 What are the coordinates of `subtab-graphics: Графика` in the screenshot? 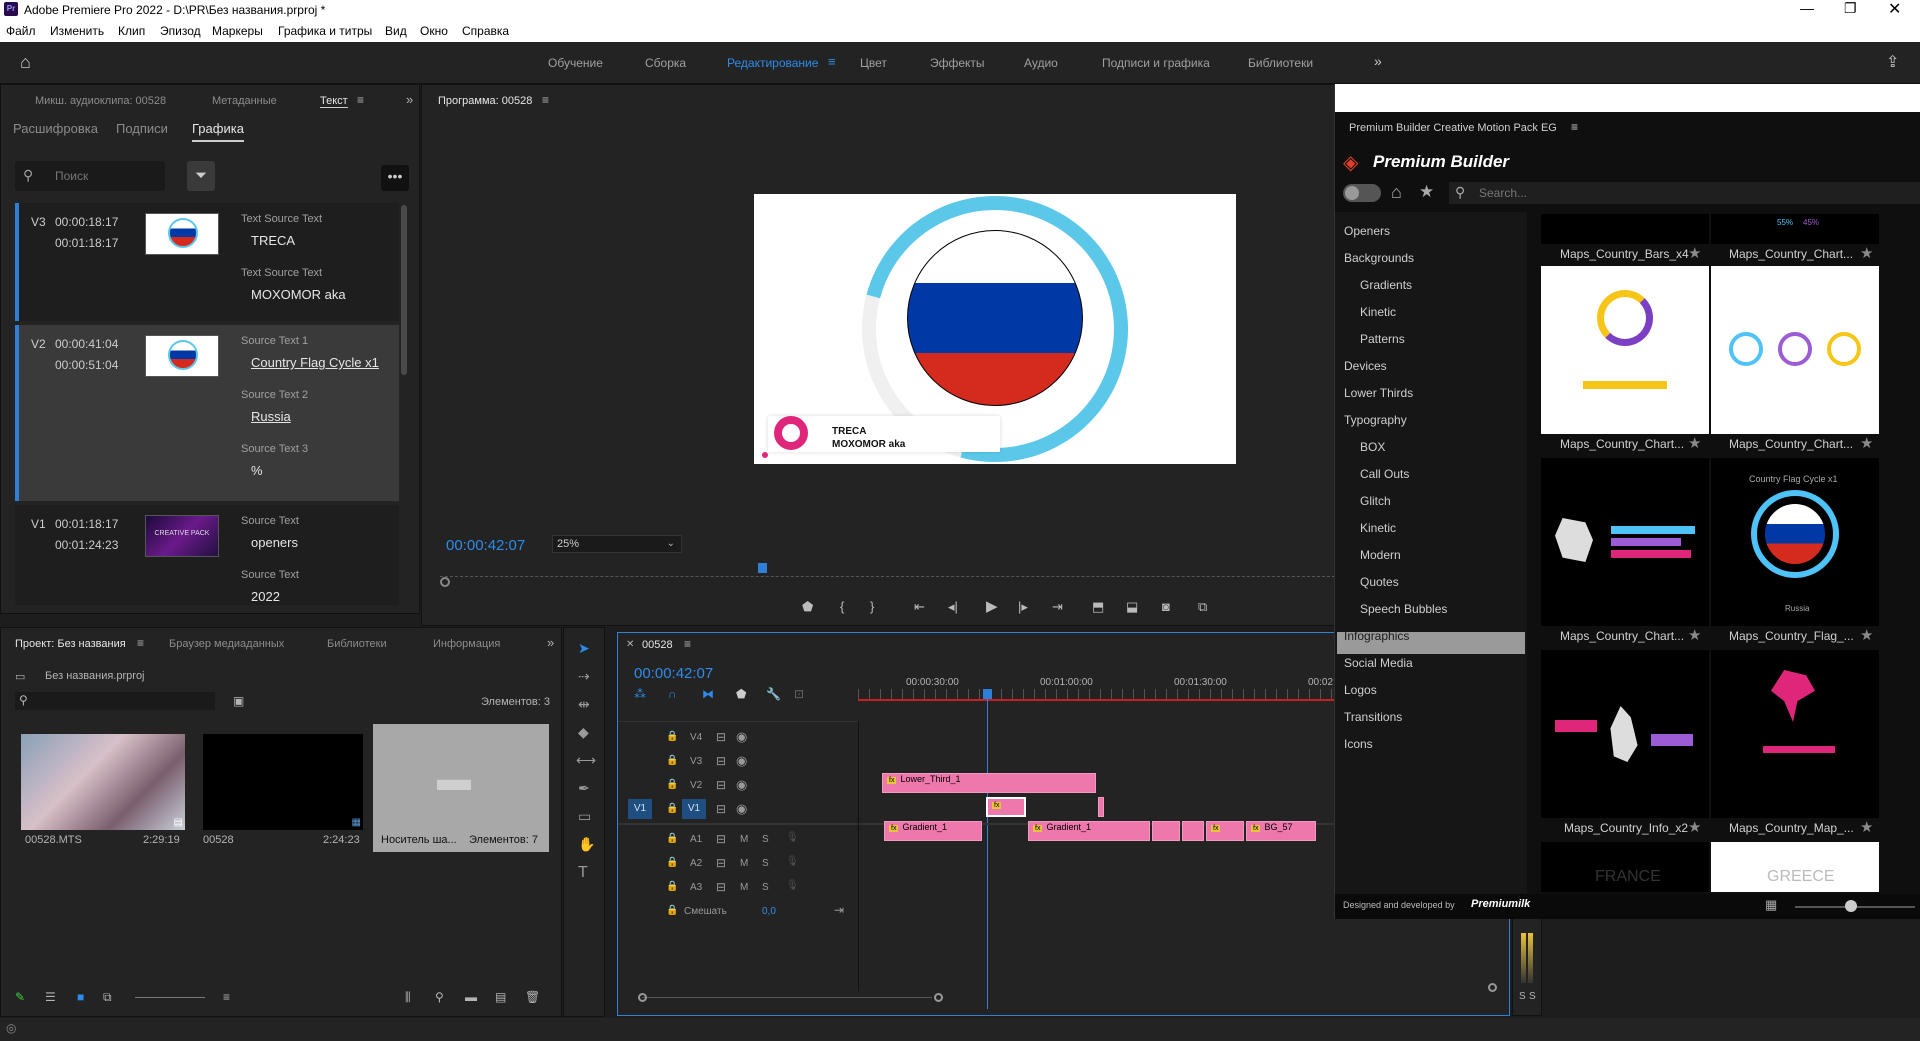 It's located at (218, 131).